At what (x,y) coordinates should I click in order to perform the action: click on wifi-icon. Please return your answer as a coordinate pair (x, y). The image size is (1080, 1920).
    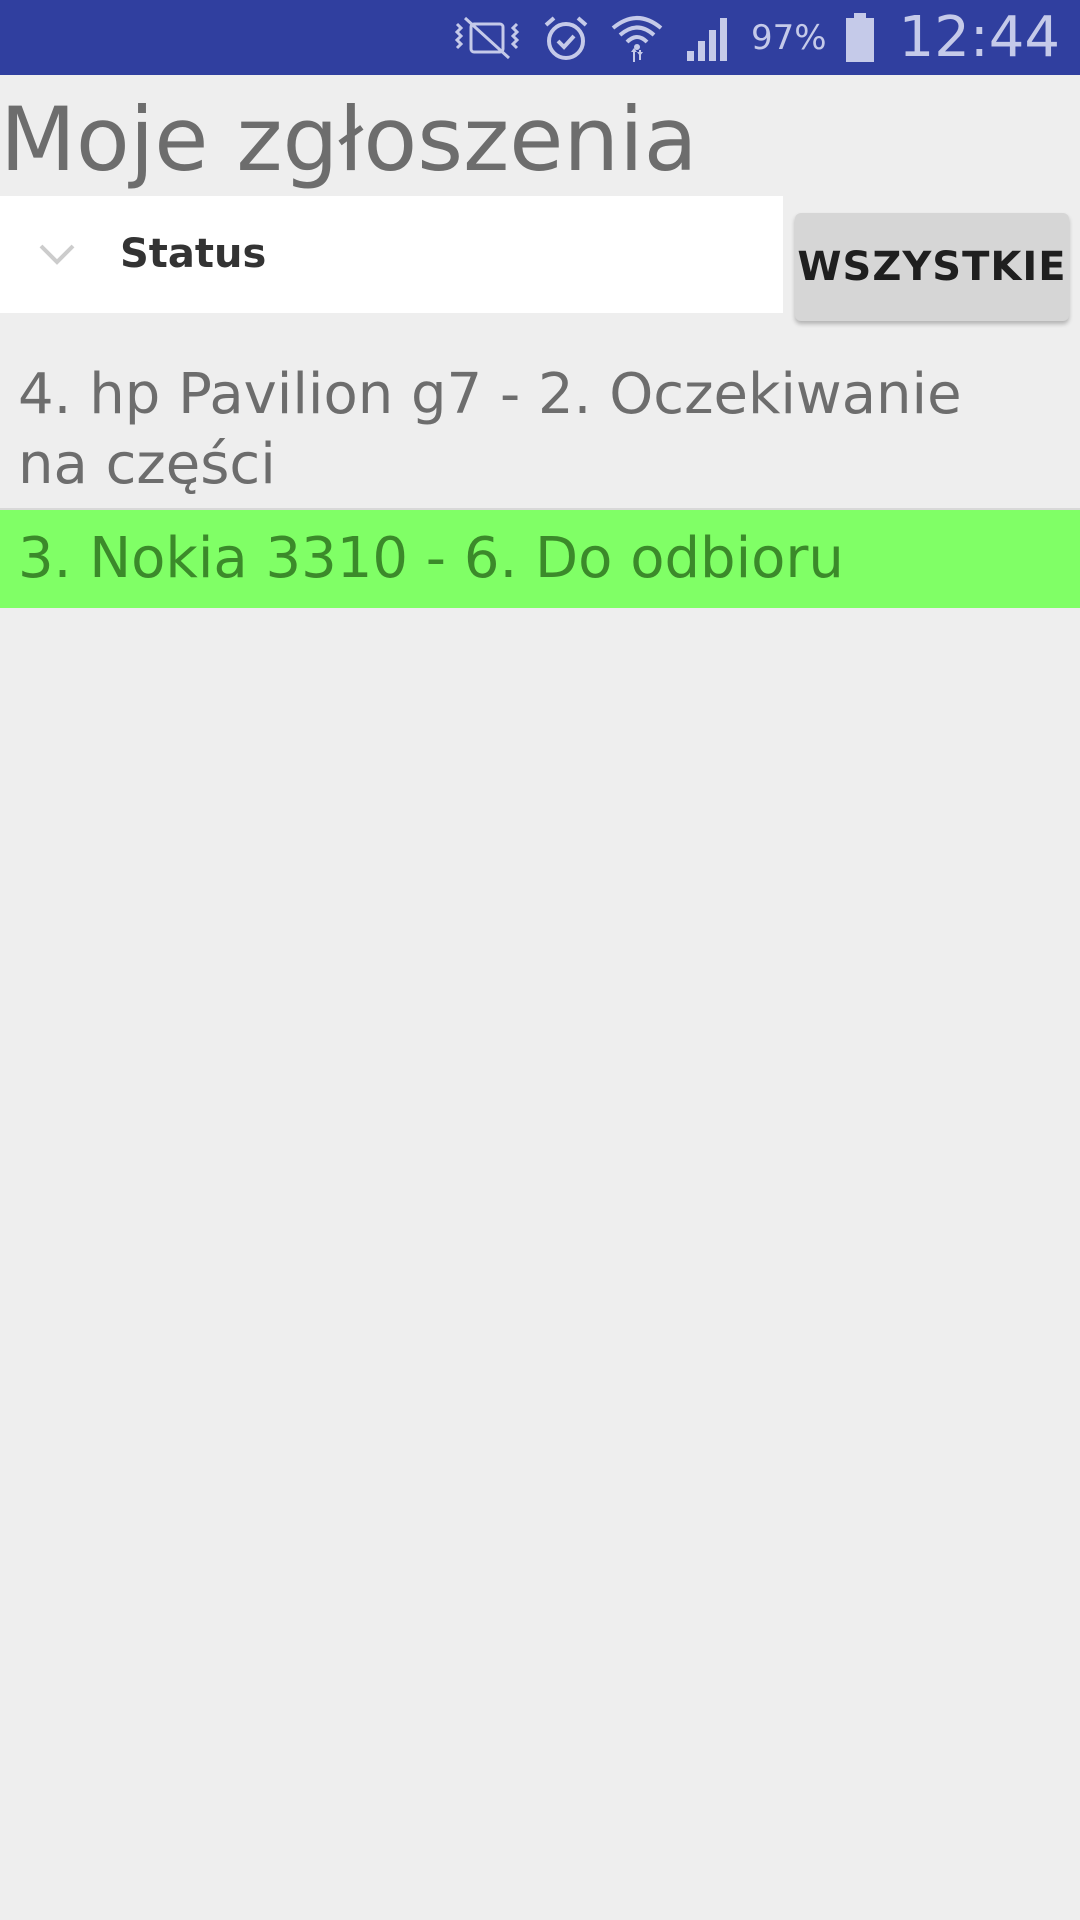
    Looking at the image, I should click on (637, 38).